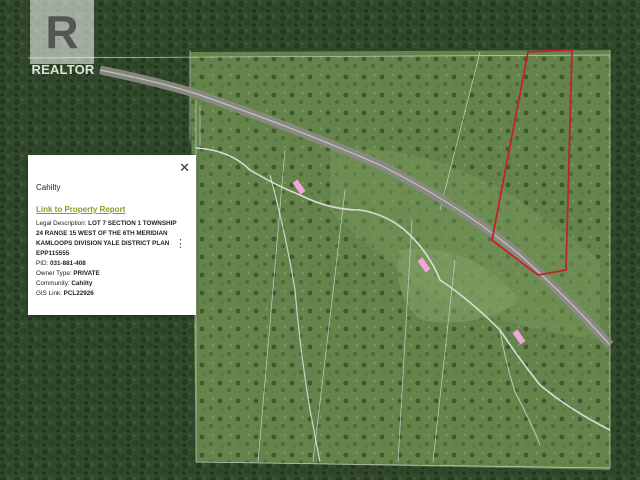 The image size is (640, 480). Describe the element at coordinates (62, 223) in the screenshot. I see `legal-label: Legal Description:` at that location.